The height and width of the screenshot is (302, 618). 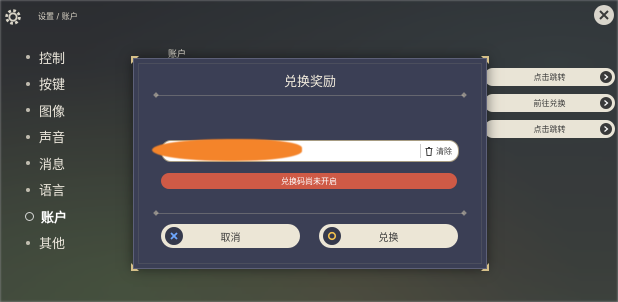 I want to click on sidebar-item-audio: 声音, so click(x=46, y=137).